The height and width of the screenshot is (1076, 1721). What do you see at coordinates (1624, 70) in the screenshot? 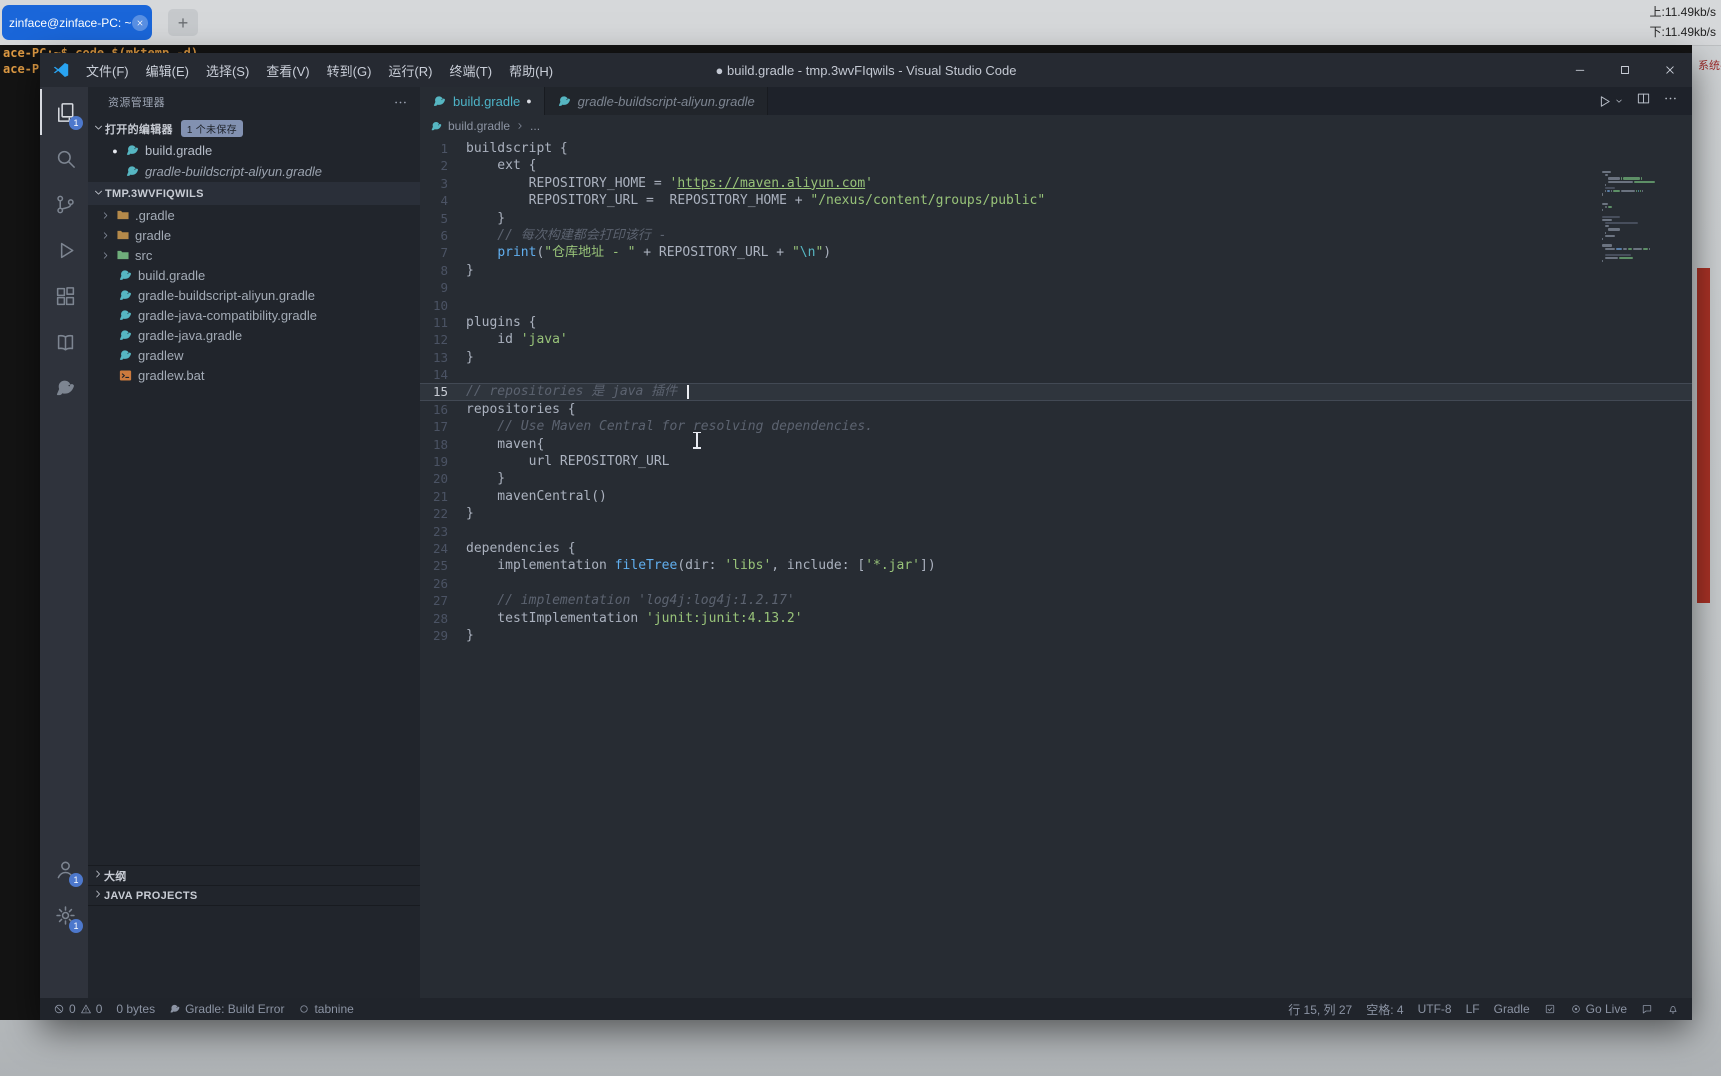
I see `maximize-button` at bounding box center [1624, 70].